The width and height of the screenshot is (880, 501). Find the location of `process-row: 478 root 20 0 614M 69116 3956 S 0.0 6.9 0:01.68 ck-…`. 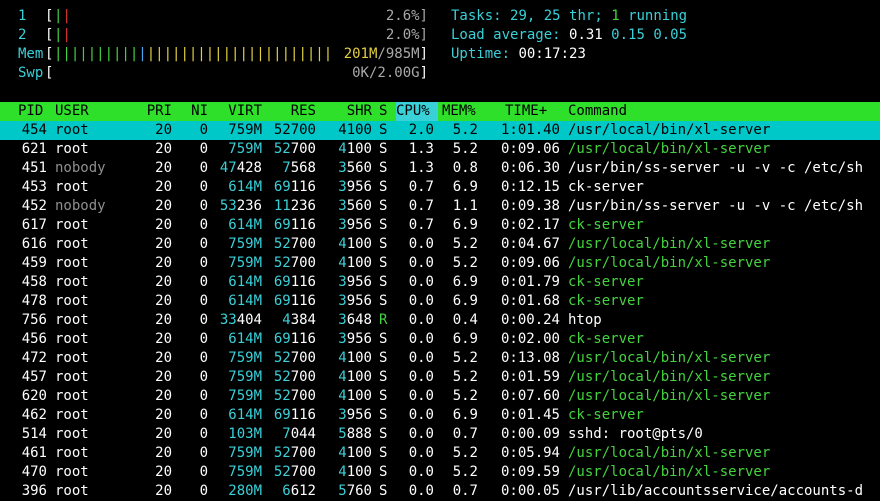

process-row: 478 root 20 0 614M 69116 3956 S 0.0 6.9 0:01.68 ck-… is located at coordinates (440, 301).